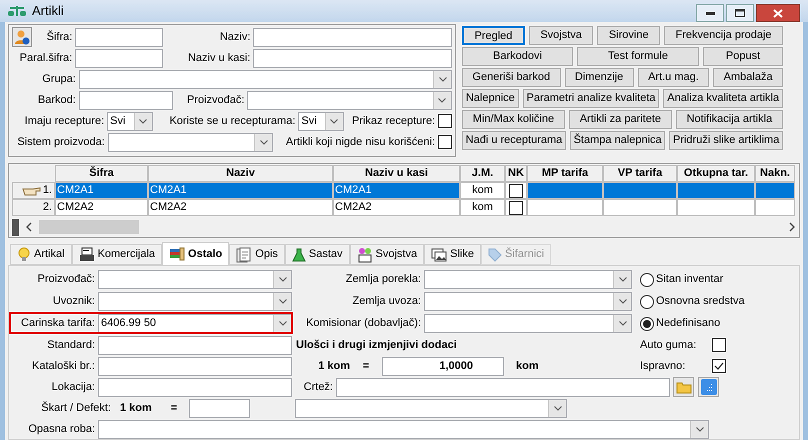  What do you see at coordinates (443, 366) in the screenshot?
I see `input-field: 1,0000` at bounding box center [443, 366].